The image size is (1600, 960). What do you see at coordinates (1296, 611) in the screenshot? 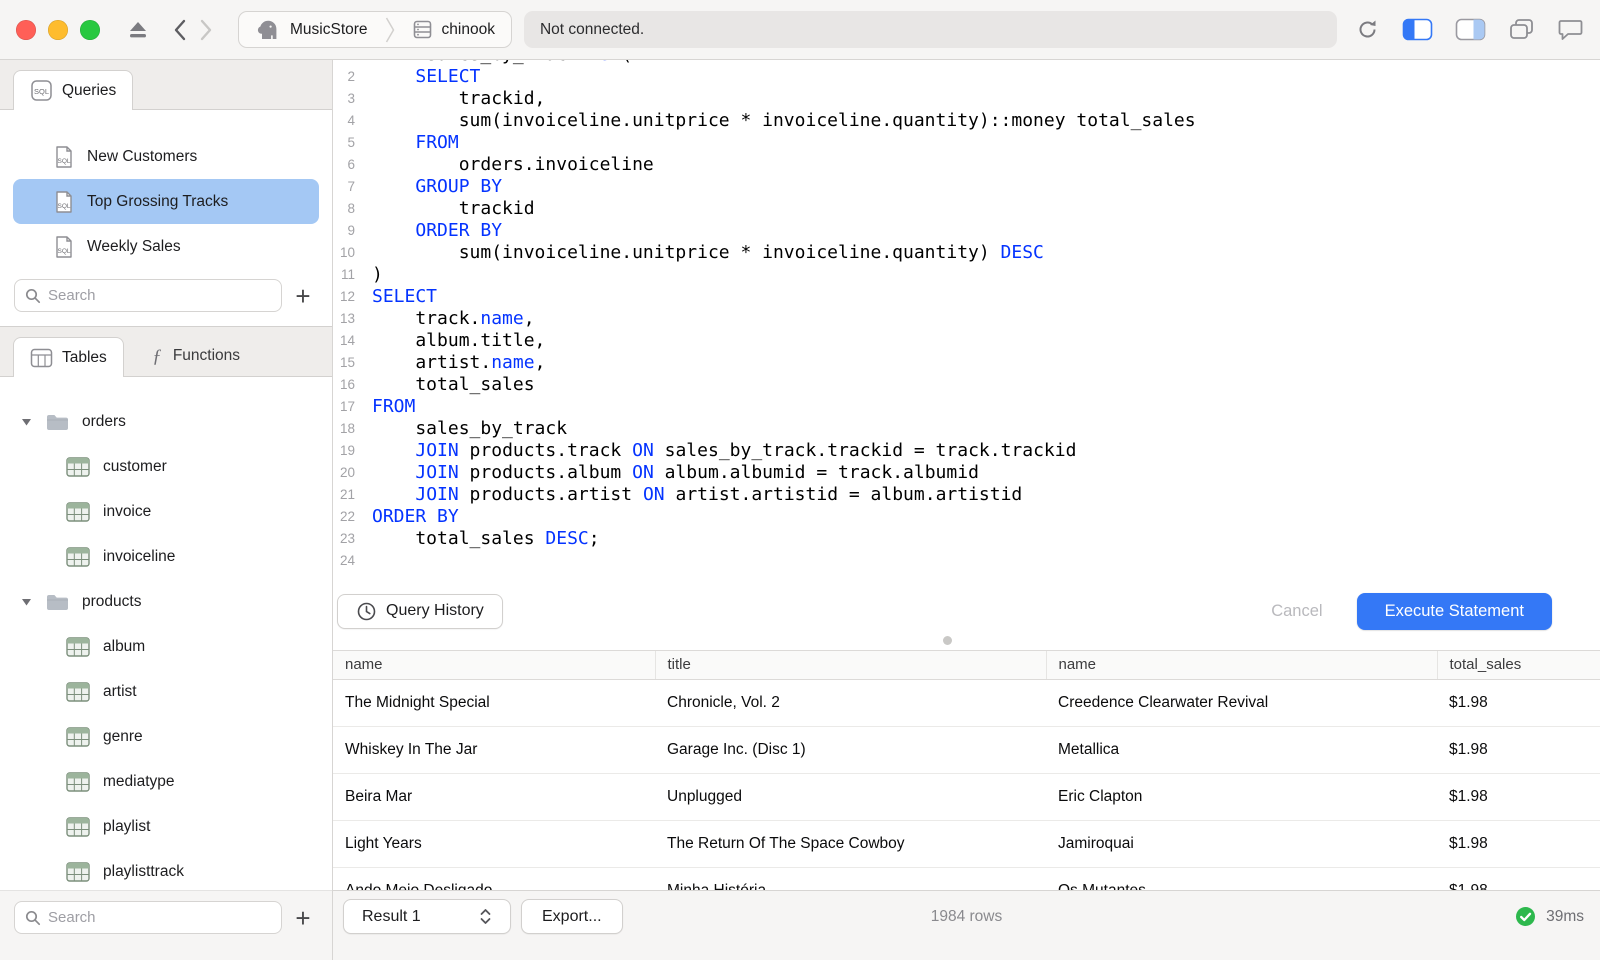
I see `cancel-button: Cancel` at bounding box center [1296, 611].